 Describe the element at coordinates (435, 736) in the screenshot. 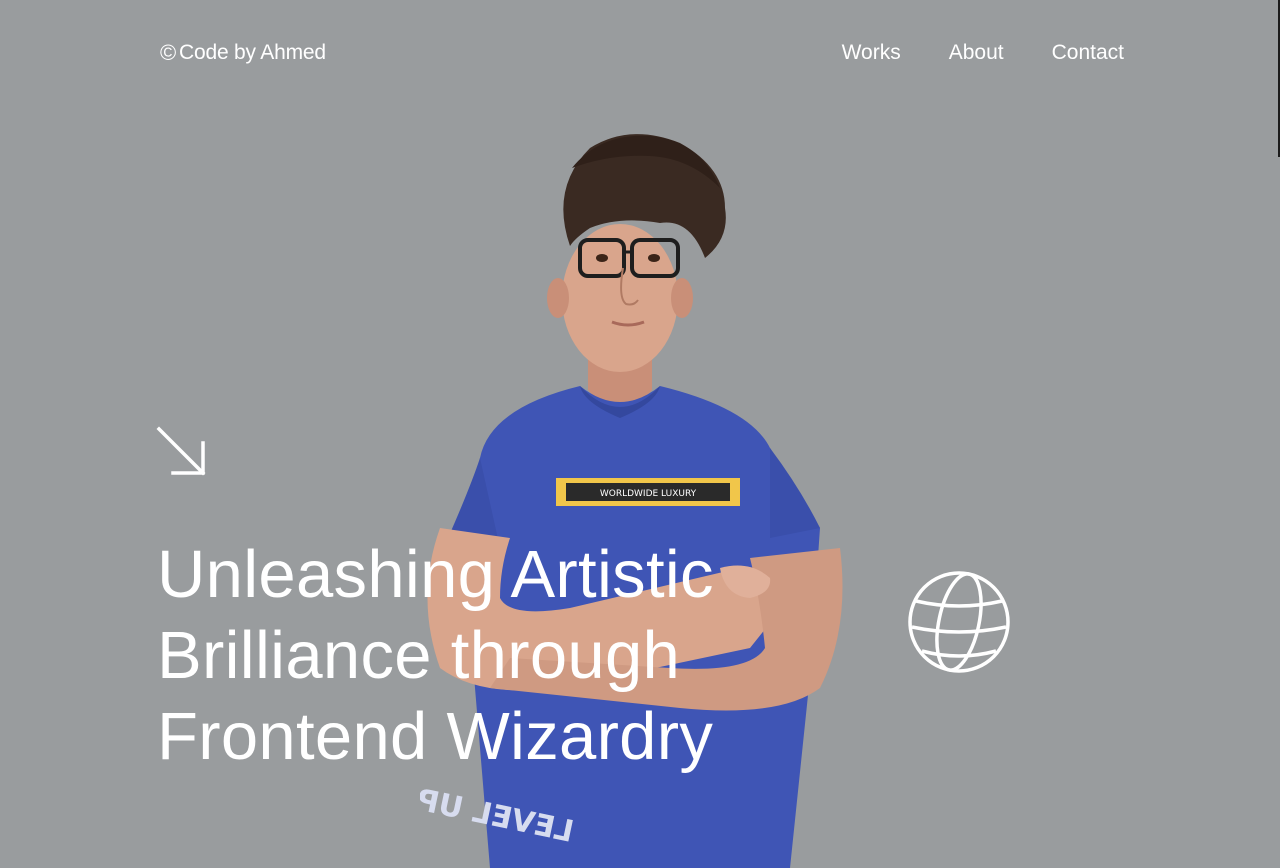

I see `headline-line-3: Frontend Wizardry` at that location.